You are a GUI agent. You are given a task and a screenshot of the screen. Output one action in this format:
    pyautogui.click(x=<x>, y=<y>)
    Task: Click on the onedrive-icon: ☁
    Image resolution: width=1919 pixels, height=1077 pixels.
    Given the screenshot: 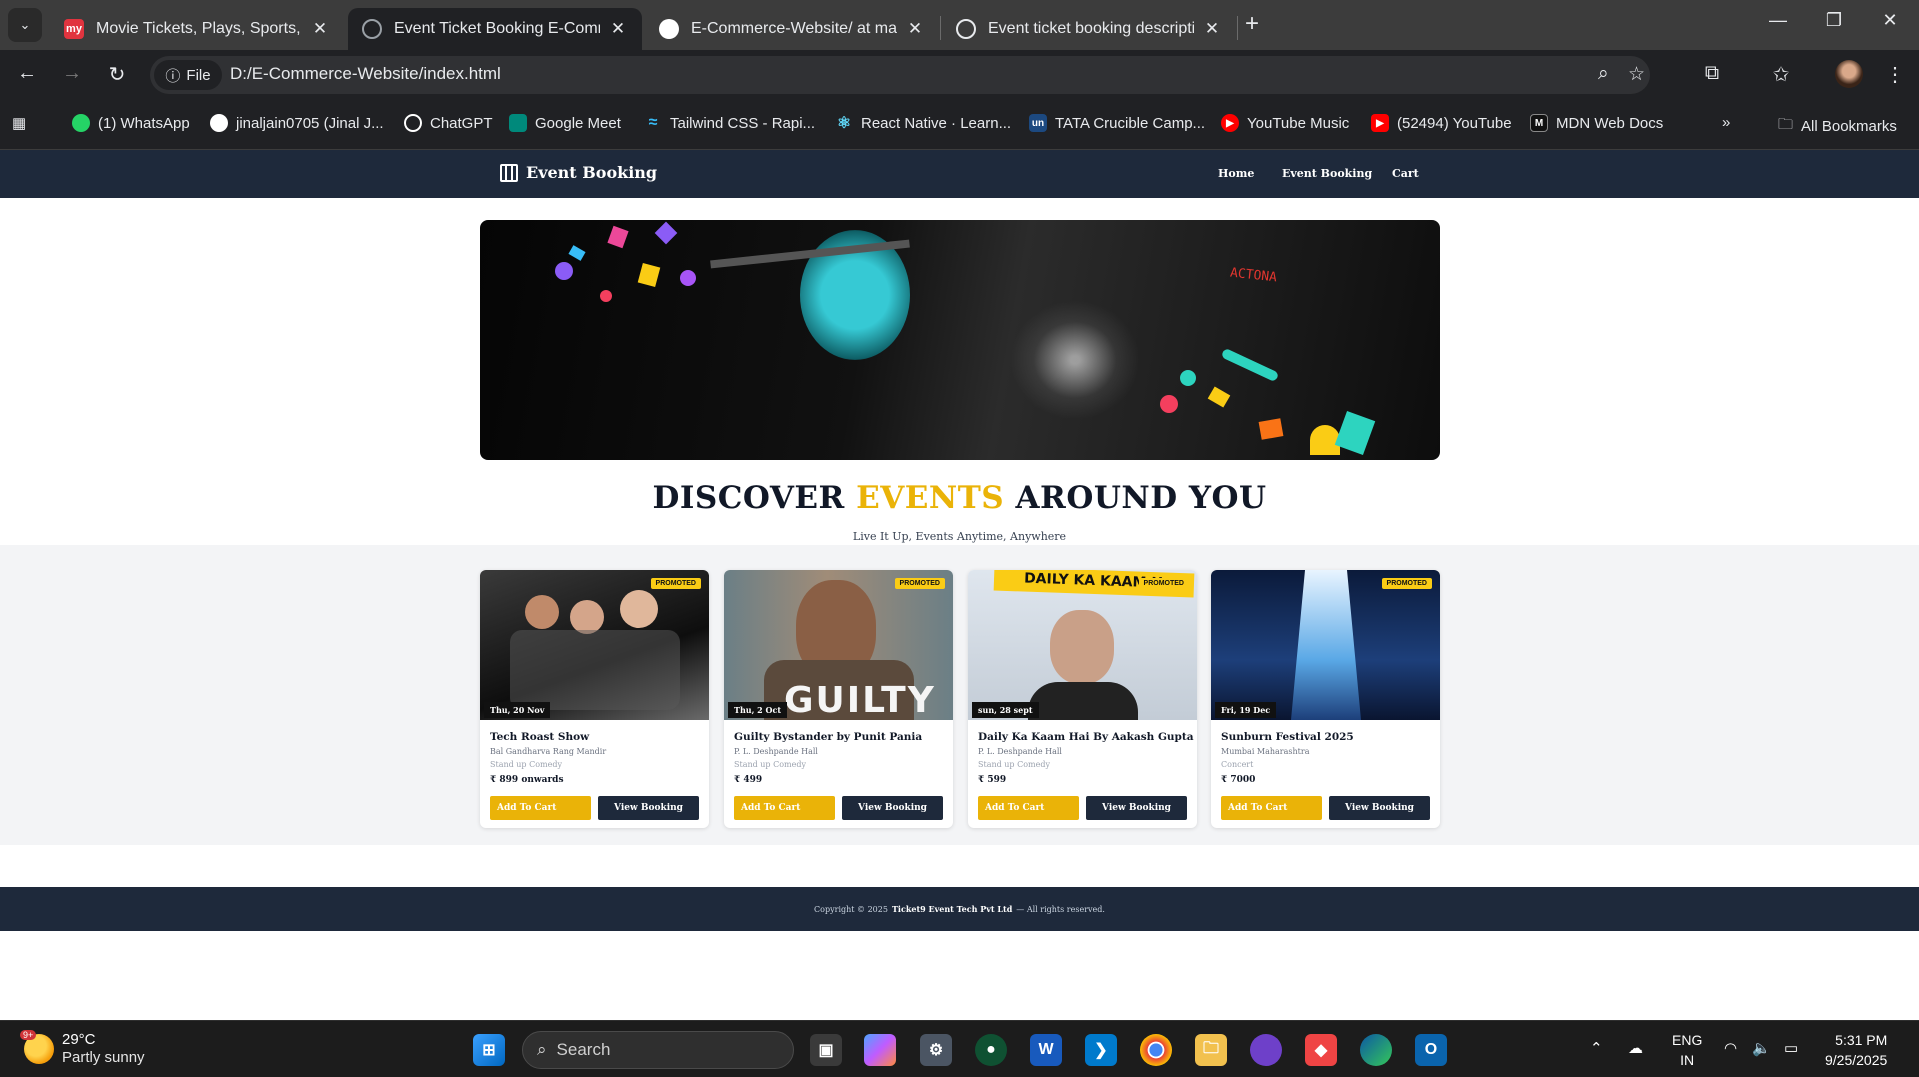 What is the action you would take?
    pyautogui.click(x=1635, y=1048)
    